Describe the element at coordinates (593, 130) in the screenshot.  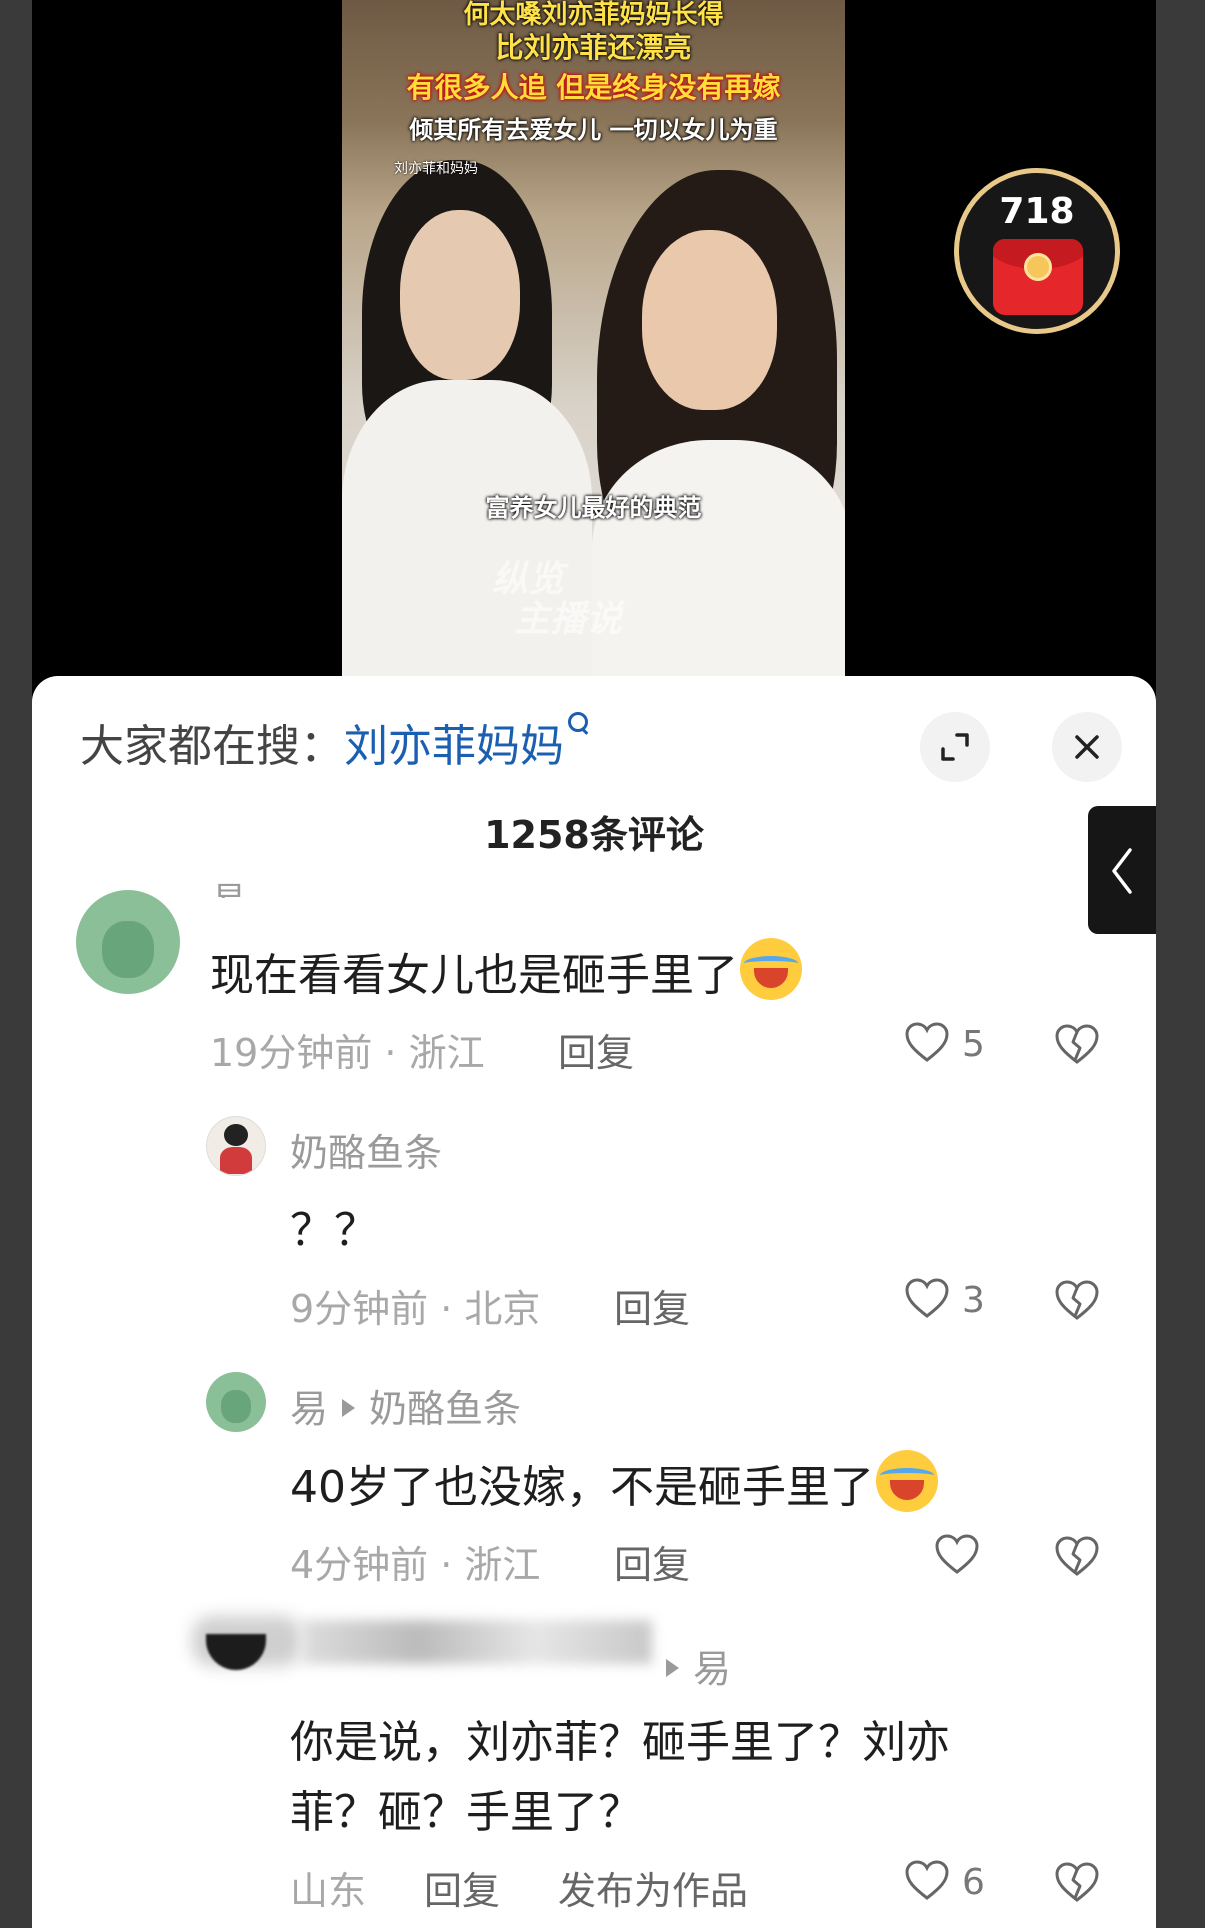
I see `video-caption-line4: 倾其所有去爱女儿 一切以女儿为重` at that location.